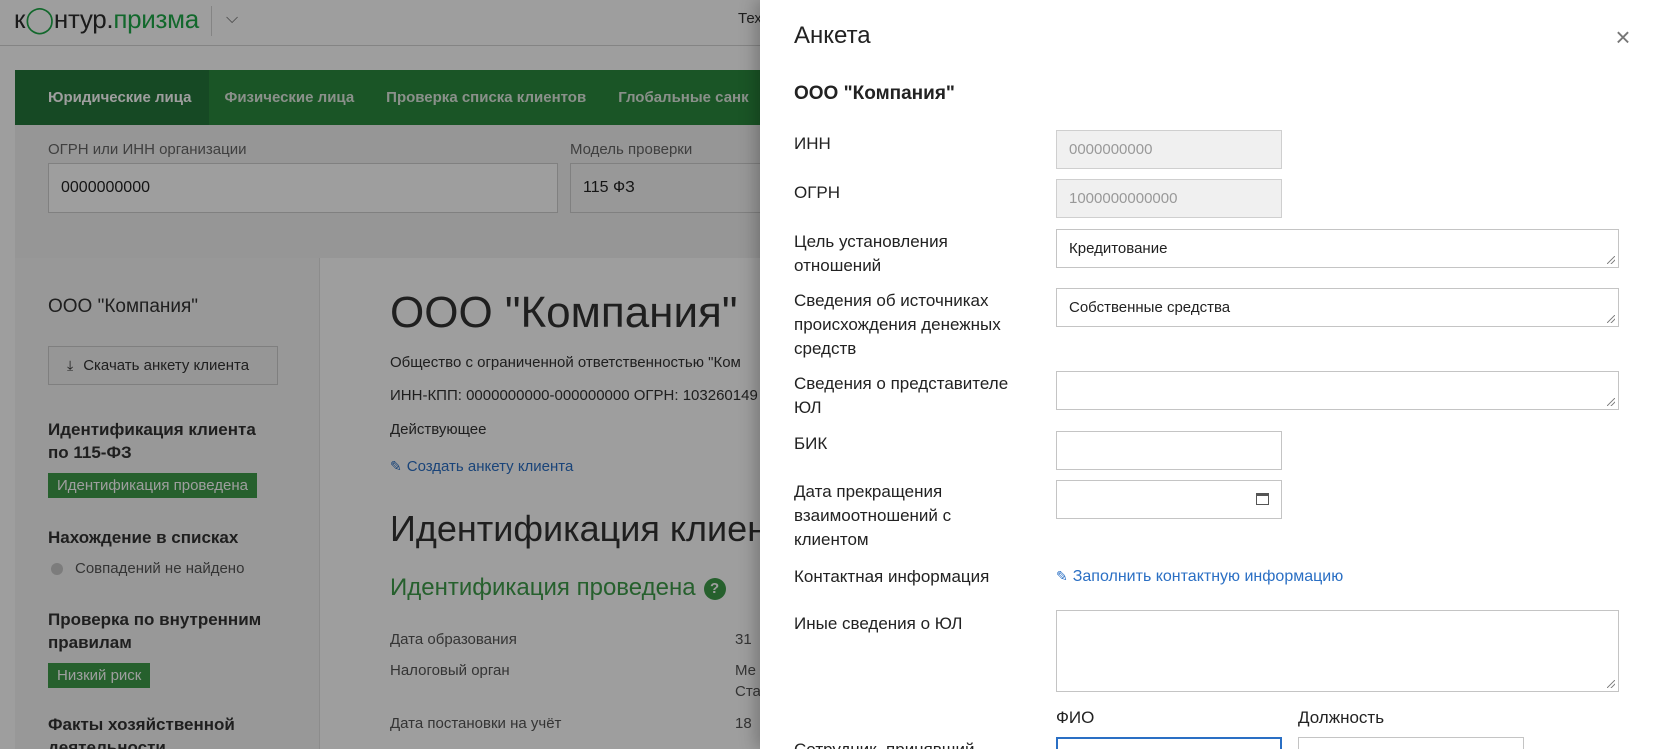 The height and width of the screenshot is (749, 1675). I want to click on panel-title: Анкета, so click(832, 35).